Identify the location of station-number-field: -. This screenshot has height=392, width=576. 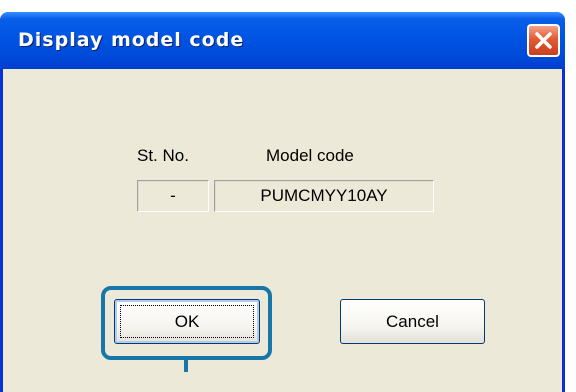
(173, 196).